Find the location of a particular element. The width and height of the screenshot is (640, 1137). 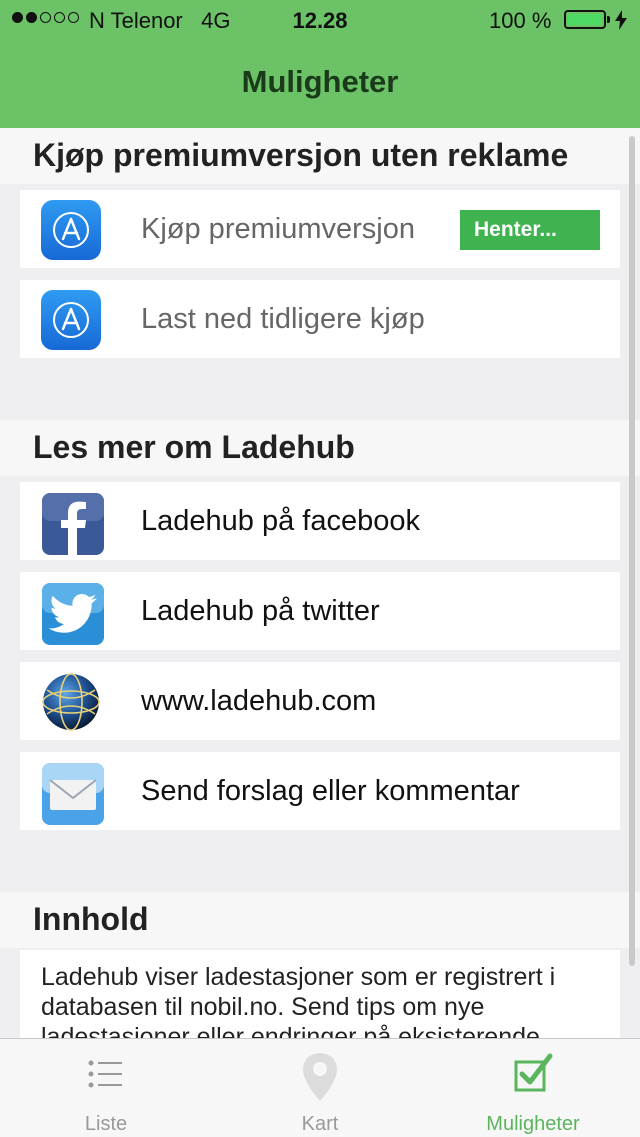

twitter-row: Ladehub på twitter is located at coordinates (320, 611).